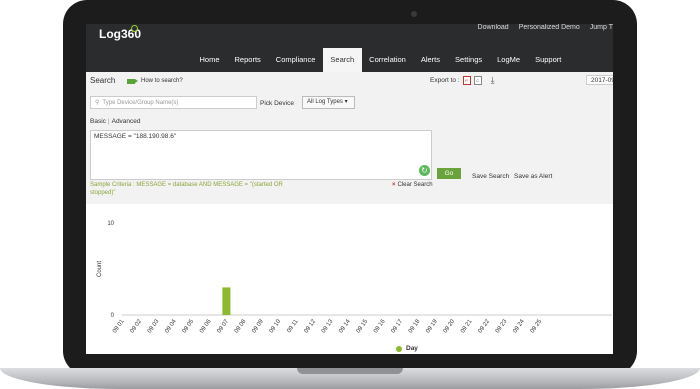 This screenshot has width=700, height=389. What do you see at coordinates (132, 81) in the screenshot?
I see `video-icon` at bounding box center [132, 81].